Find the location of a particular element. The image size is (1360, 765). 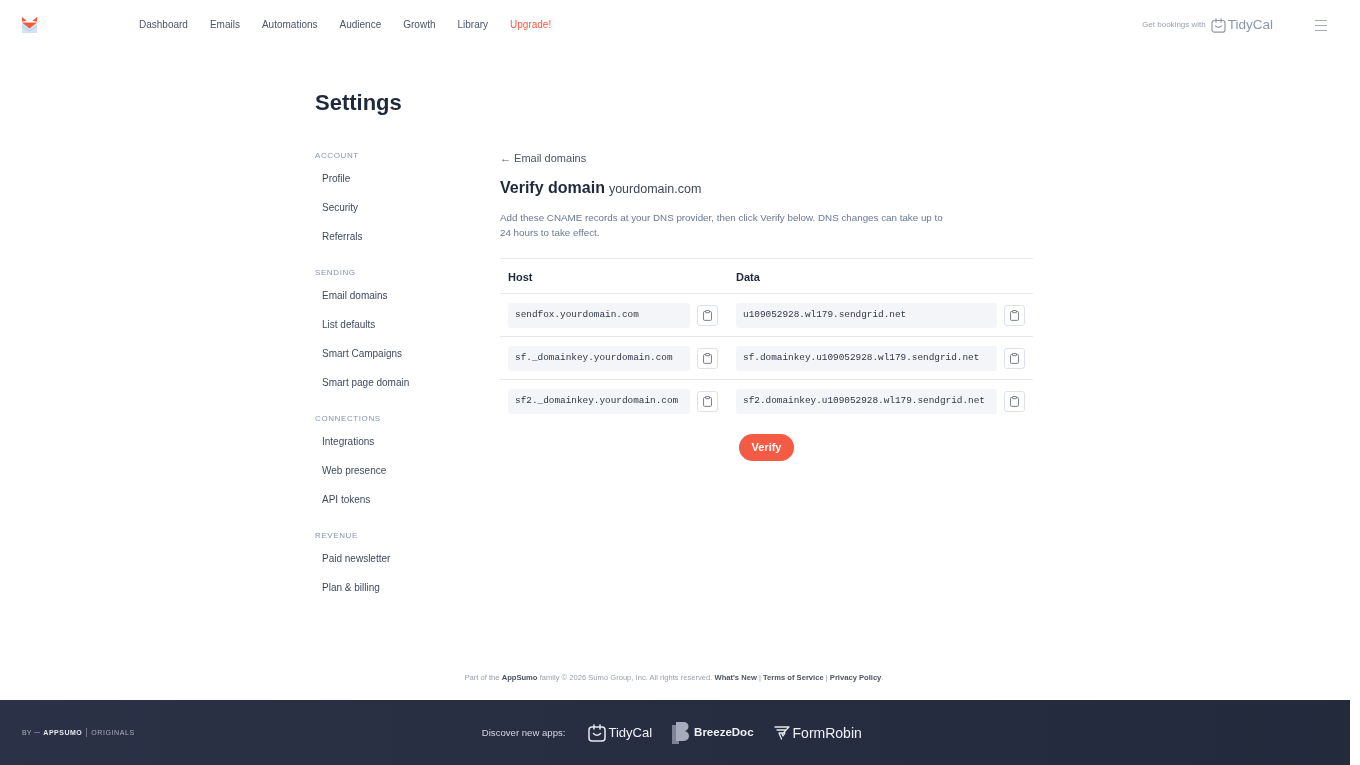

app-logo-link: TidyCal is located at coordinates (620, 732).